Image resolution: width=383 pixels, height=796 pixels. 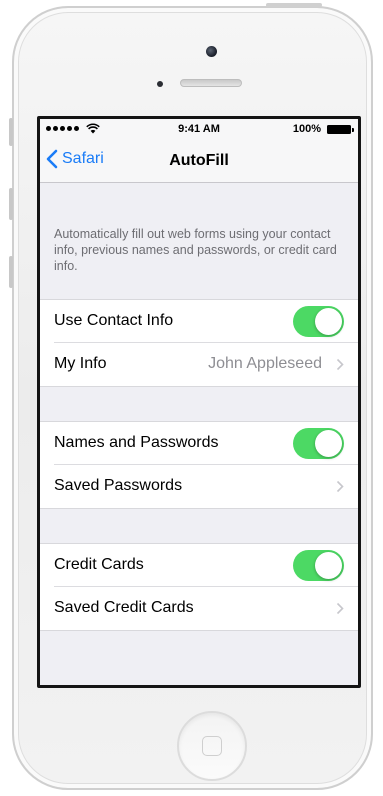 I want to click on earpiece-speaker, so click(x=211, y=83).